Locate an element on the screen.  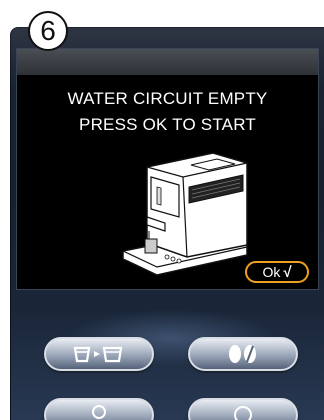
check-icon: √ is located at coordinates (287, 272).